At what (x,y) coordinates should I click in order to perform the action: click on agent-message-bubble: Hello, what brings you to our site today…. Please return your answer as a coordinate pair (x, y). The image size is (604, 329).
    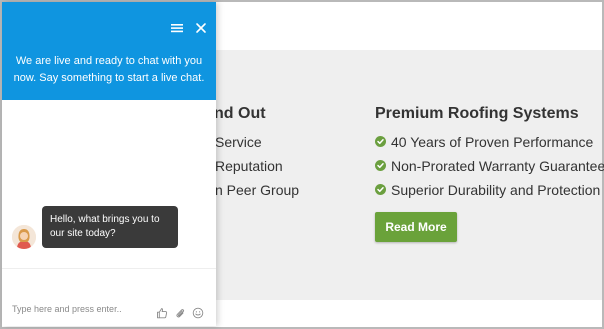
    Looking at the image, I should click on (110, 227).